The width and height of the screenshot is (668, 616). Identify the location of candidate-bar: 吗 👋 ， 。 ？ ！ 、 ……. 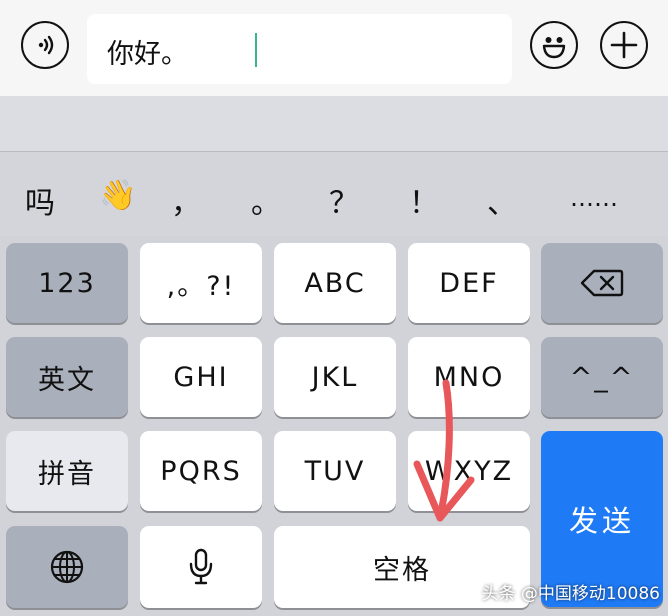
(334, 194).